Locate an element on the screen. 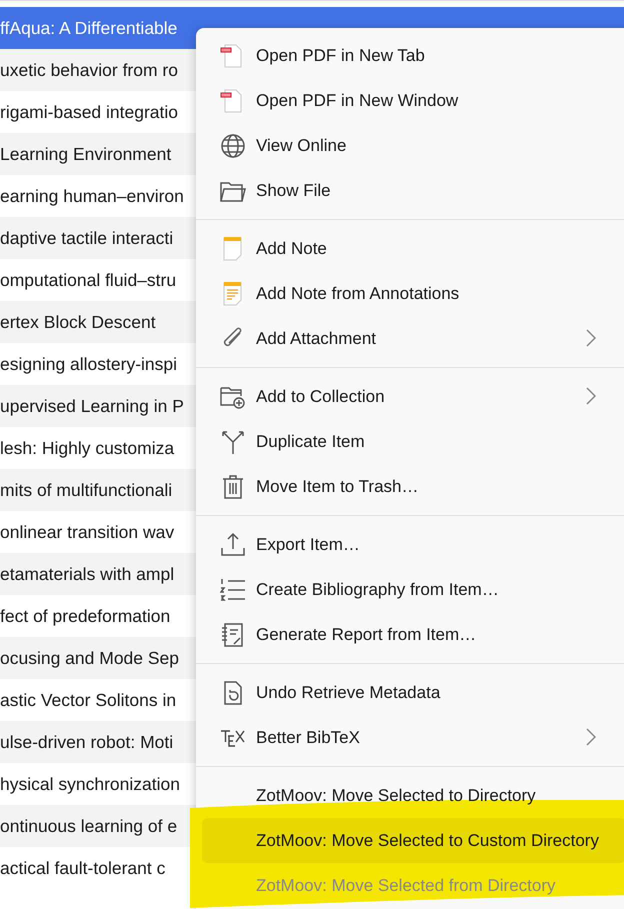 This screenshot has height=909, width=624. menu-item: View Online is located at coordinates (413, 145).